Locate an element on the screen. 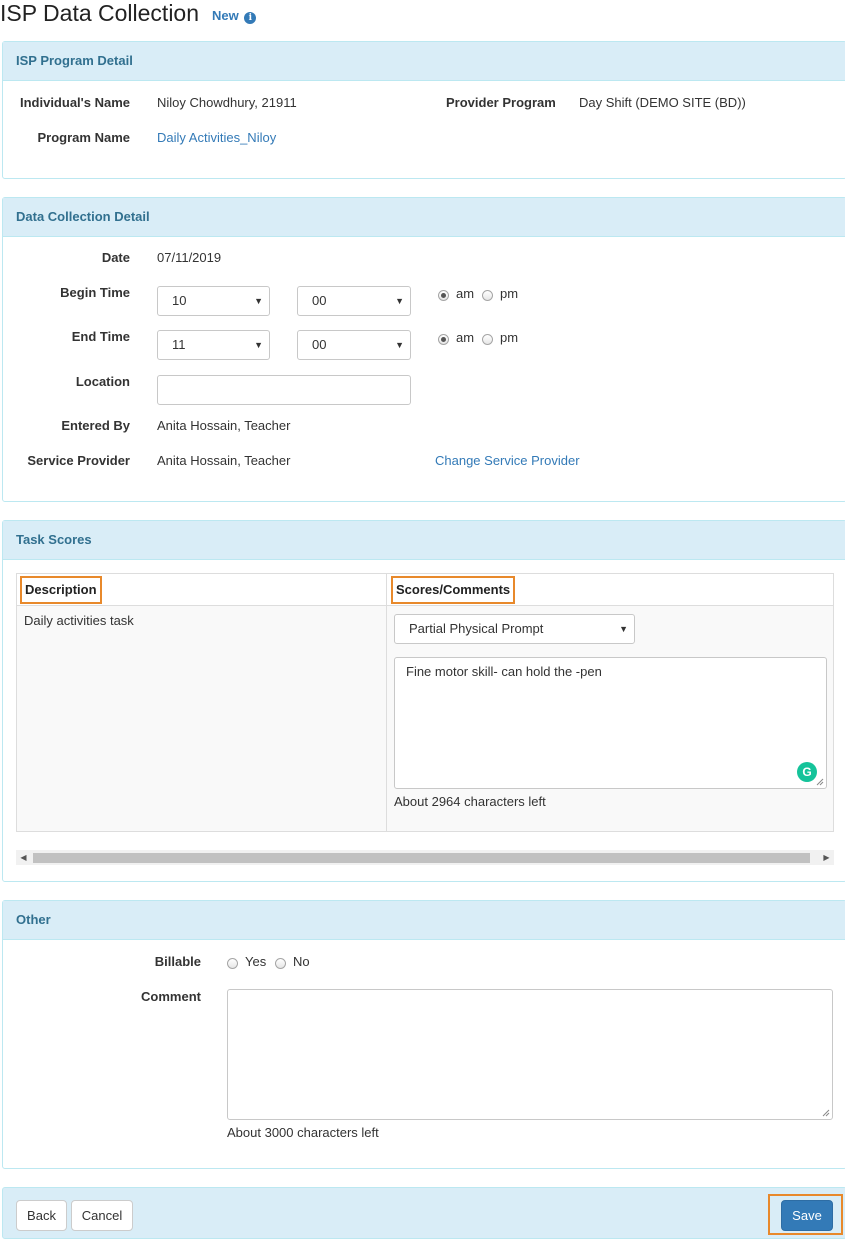  comment-textarea is located at coordinates (530, 1054).